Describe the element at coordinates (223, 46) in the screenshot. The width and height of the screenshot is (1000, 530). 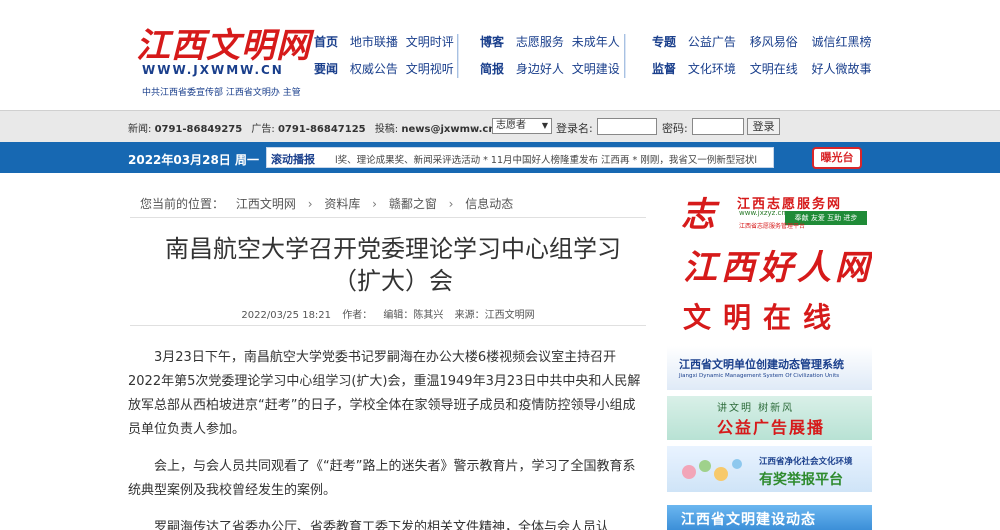
I see `logo-chinese: 江西文明网` at that location.